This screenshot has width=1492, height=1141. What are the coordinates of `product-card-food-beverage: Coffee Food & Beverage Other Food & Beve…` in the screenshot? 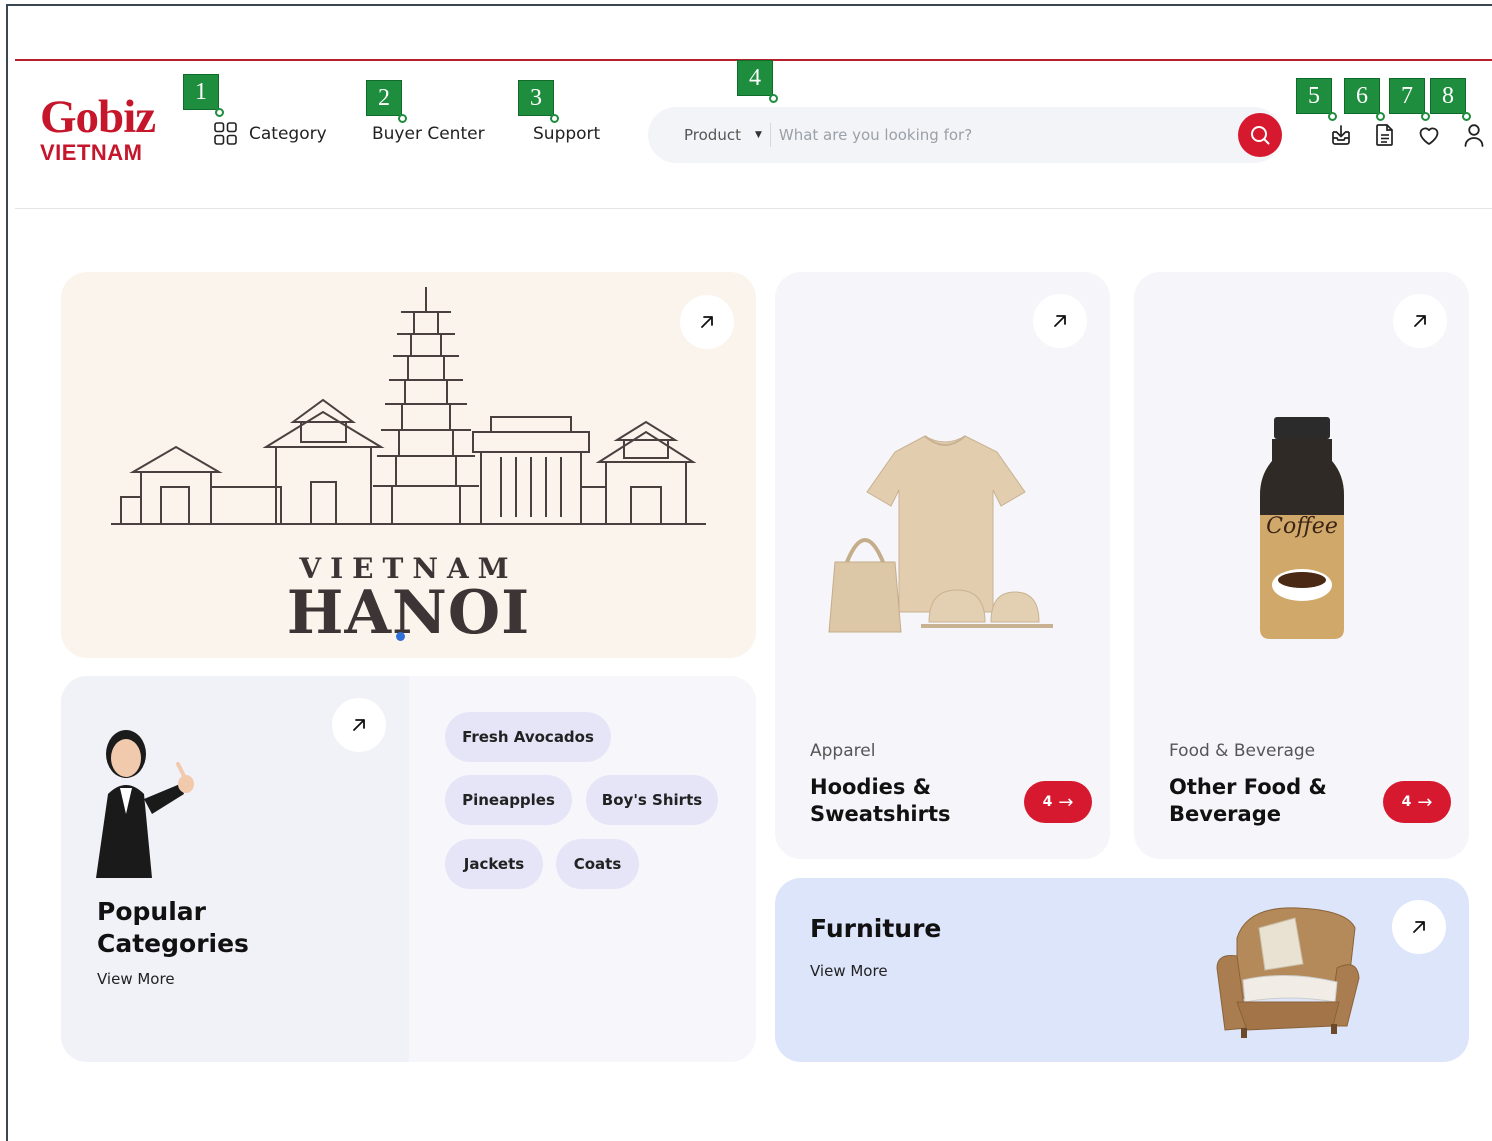 It's located at (1301, 565).